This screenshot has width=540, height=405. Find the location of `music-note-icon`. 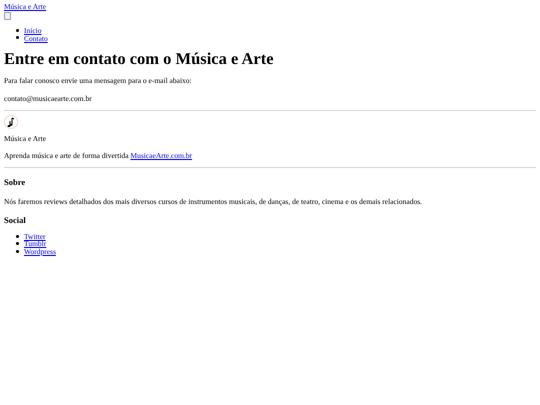

music-note-icon is located at coordinates (11, 121).